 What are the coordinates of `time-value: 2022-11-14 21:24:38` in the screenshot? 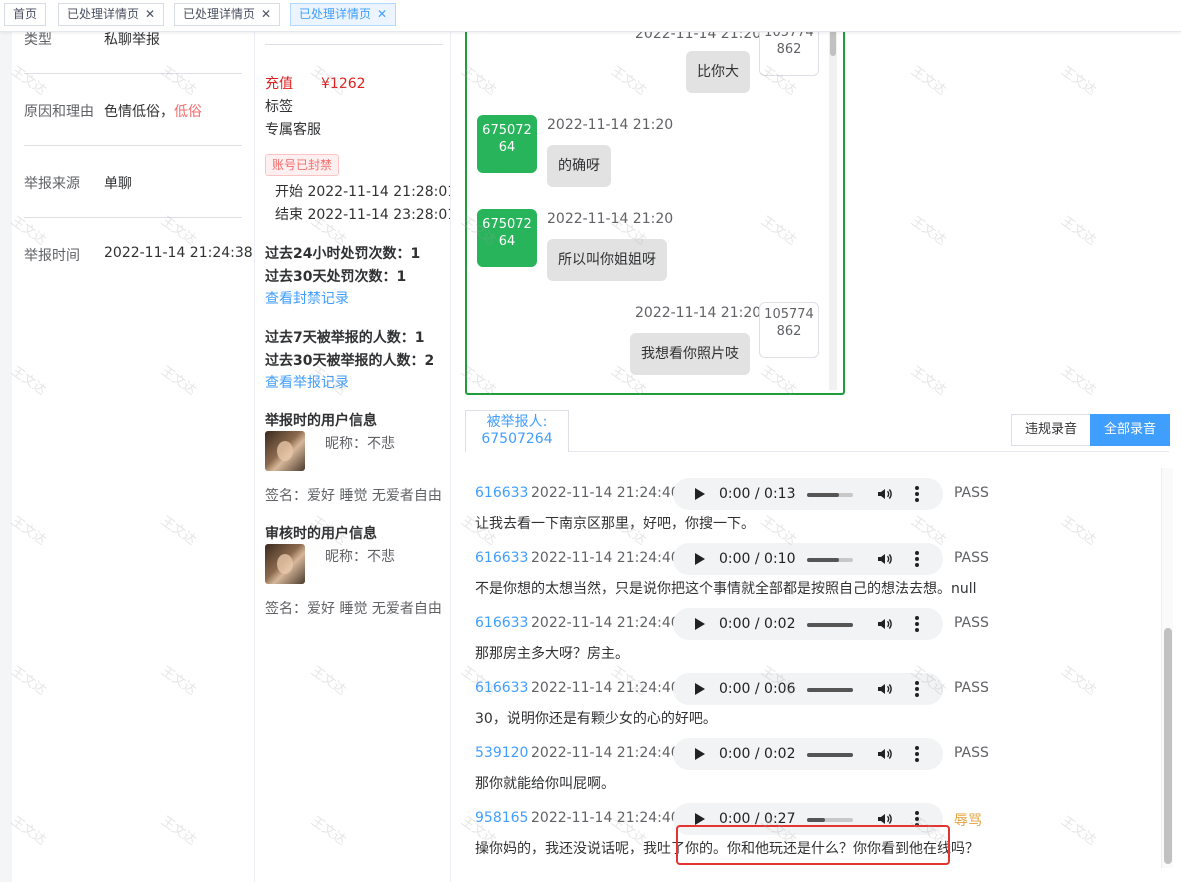 It's located at (178, 253).